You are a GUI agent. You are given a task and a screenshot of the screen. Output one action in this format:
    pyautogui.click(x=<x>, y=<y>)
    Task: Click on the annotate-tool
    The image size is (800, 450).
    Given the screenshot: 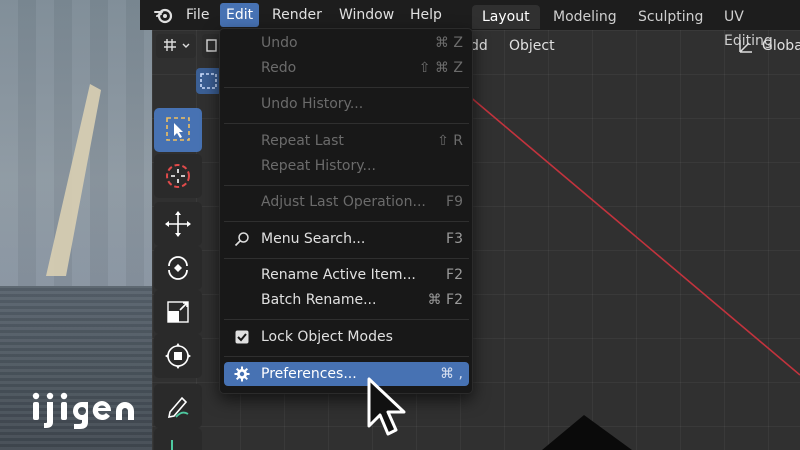 What is the action you would take?
    pyautogui.click(x=178, y=406)
    